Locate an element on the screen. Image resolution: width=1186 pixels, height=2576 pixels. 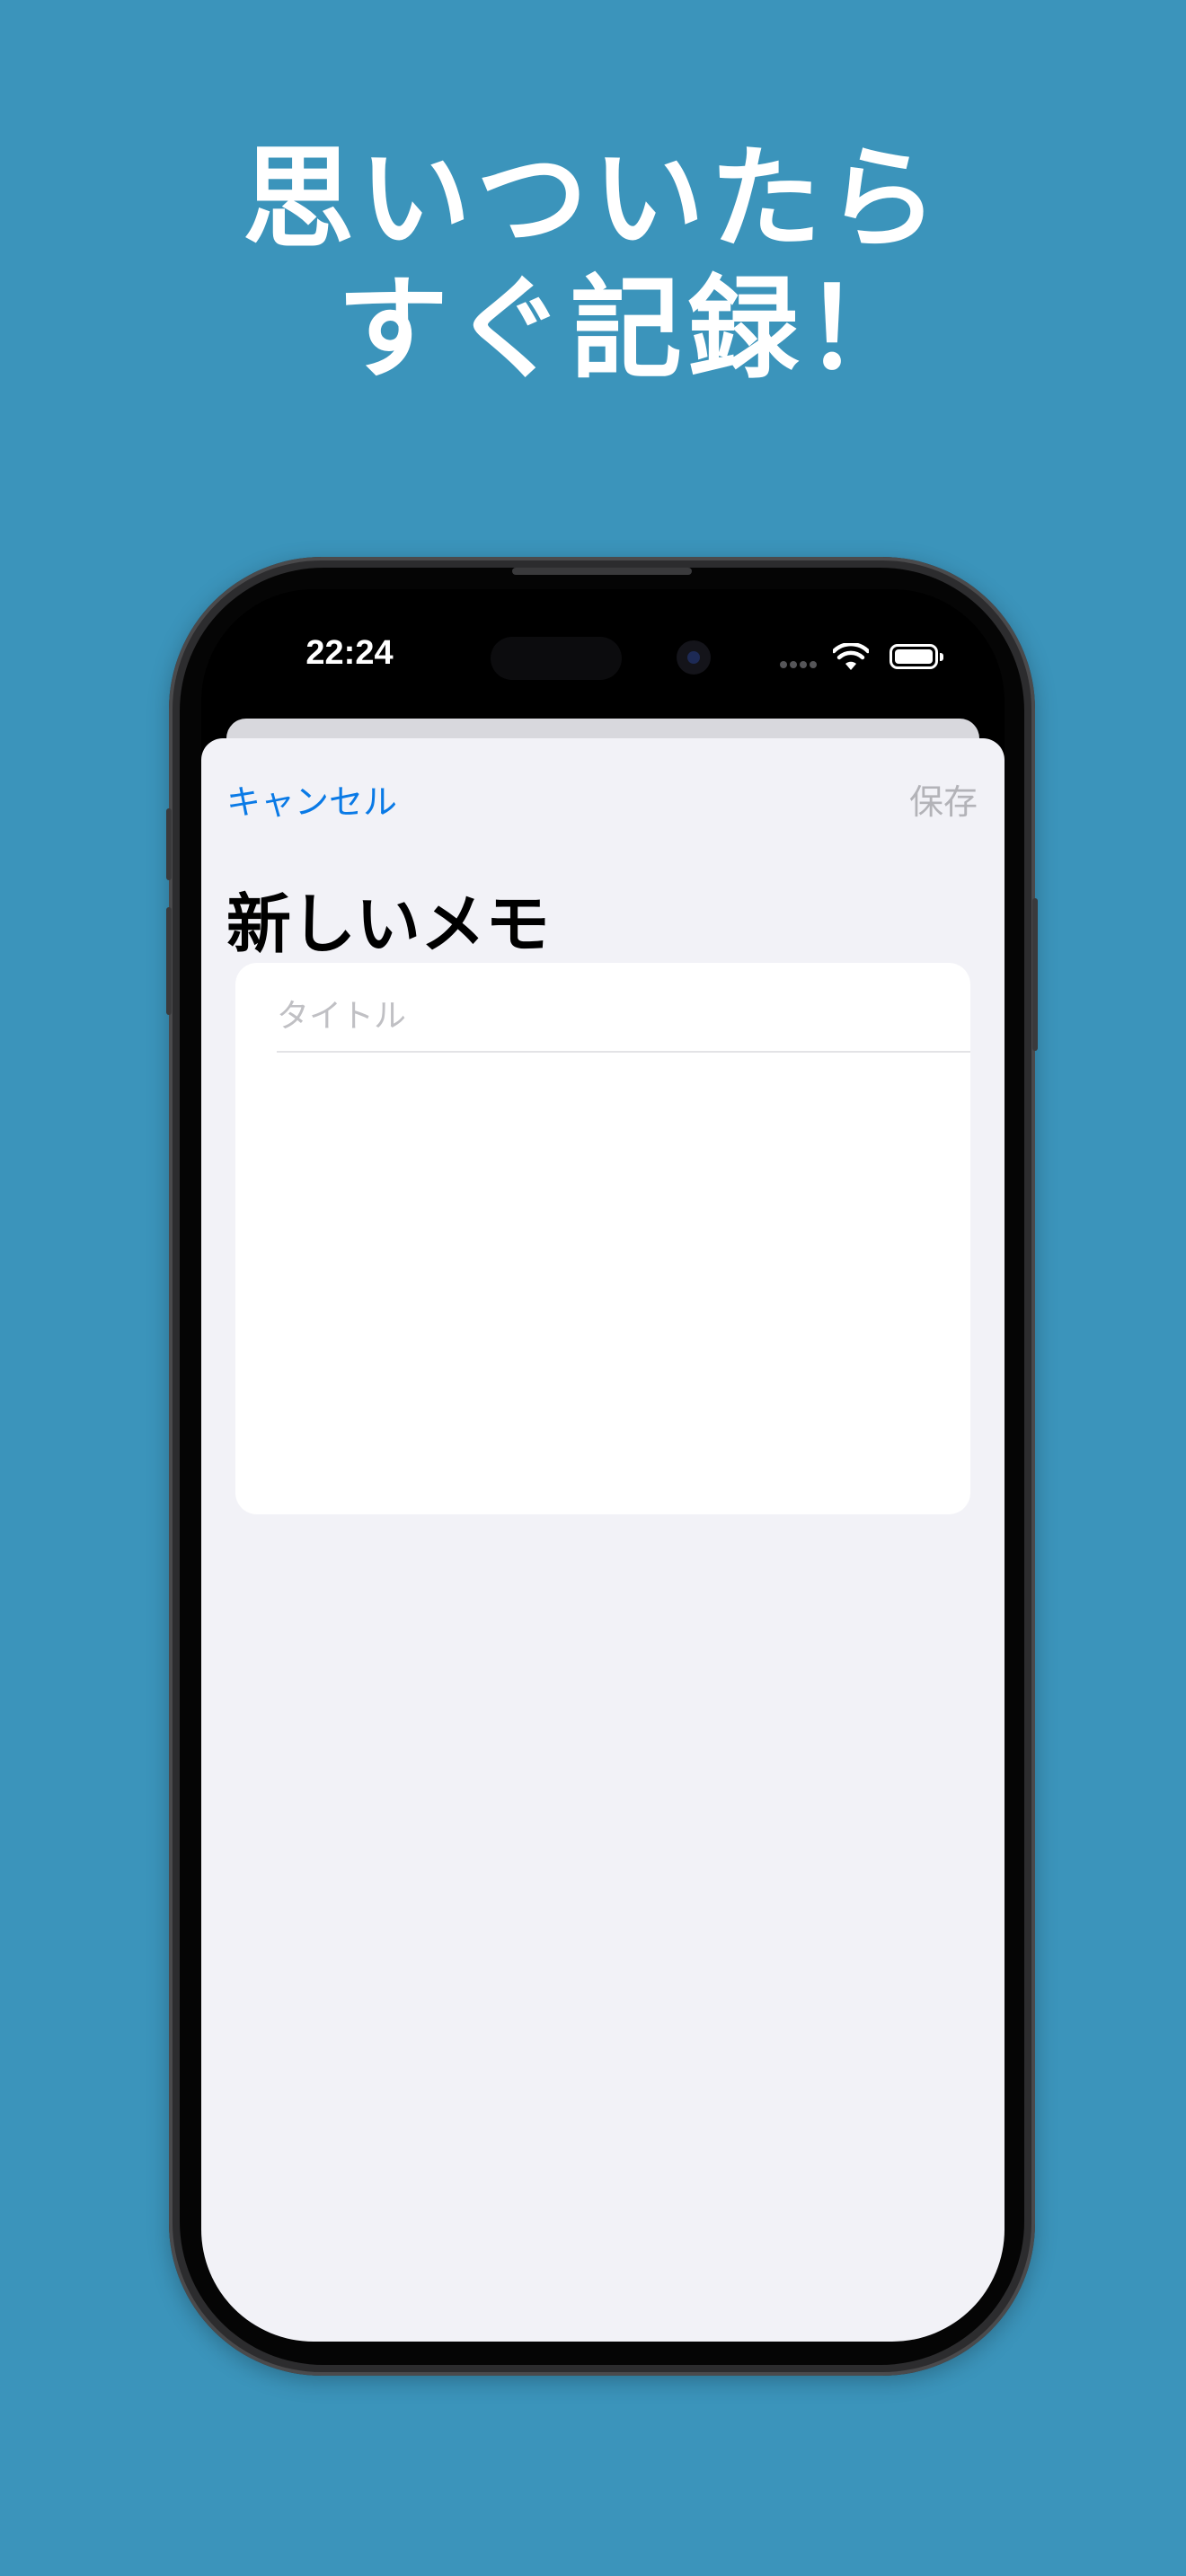
memo-form is located at coordinates (602, 1238).